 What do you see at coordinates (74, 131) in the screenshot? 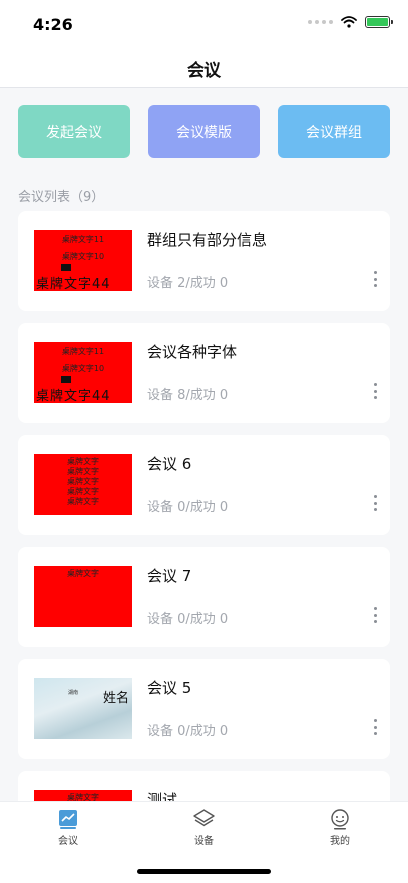
I see `start-meeting-button: 发起会议` at bounding box center [74, 131].